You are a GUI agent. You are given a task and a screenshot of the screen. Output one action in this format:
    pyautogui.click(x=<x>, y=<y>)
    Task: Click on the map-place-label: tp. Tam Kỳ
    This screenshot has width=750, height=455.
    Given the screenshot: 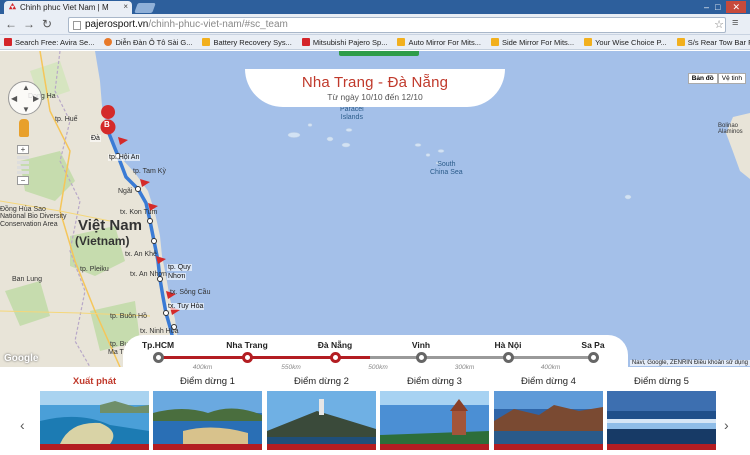 What is the action you would take?
    pyautogui.click(x=149, y=171)
    